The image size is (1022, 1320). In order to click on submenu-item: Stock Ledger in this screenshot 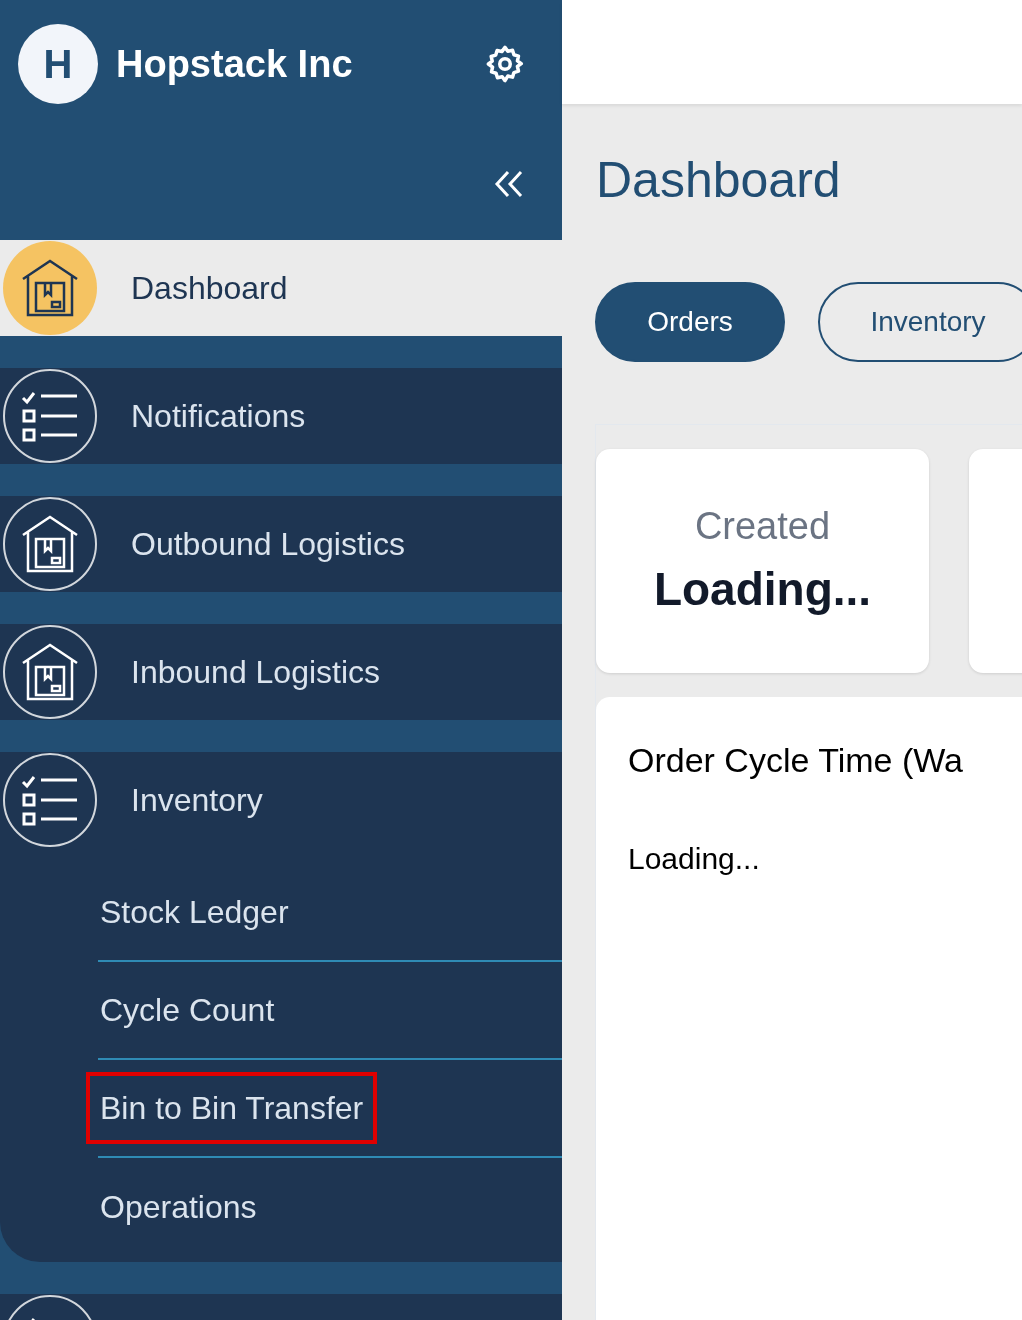, I will do `click(194, 912)`.